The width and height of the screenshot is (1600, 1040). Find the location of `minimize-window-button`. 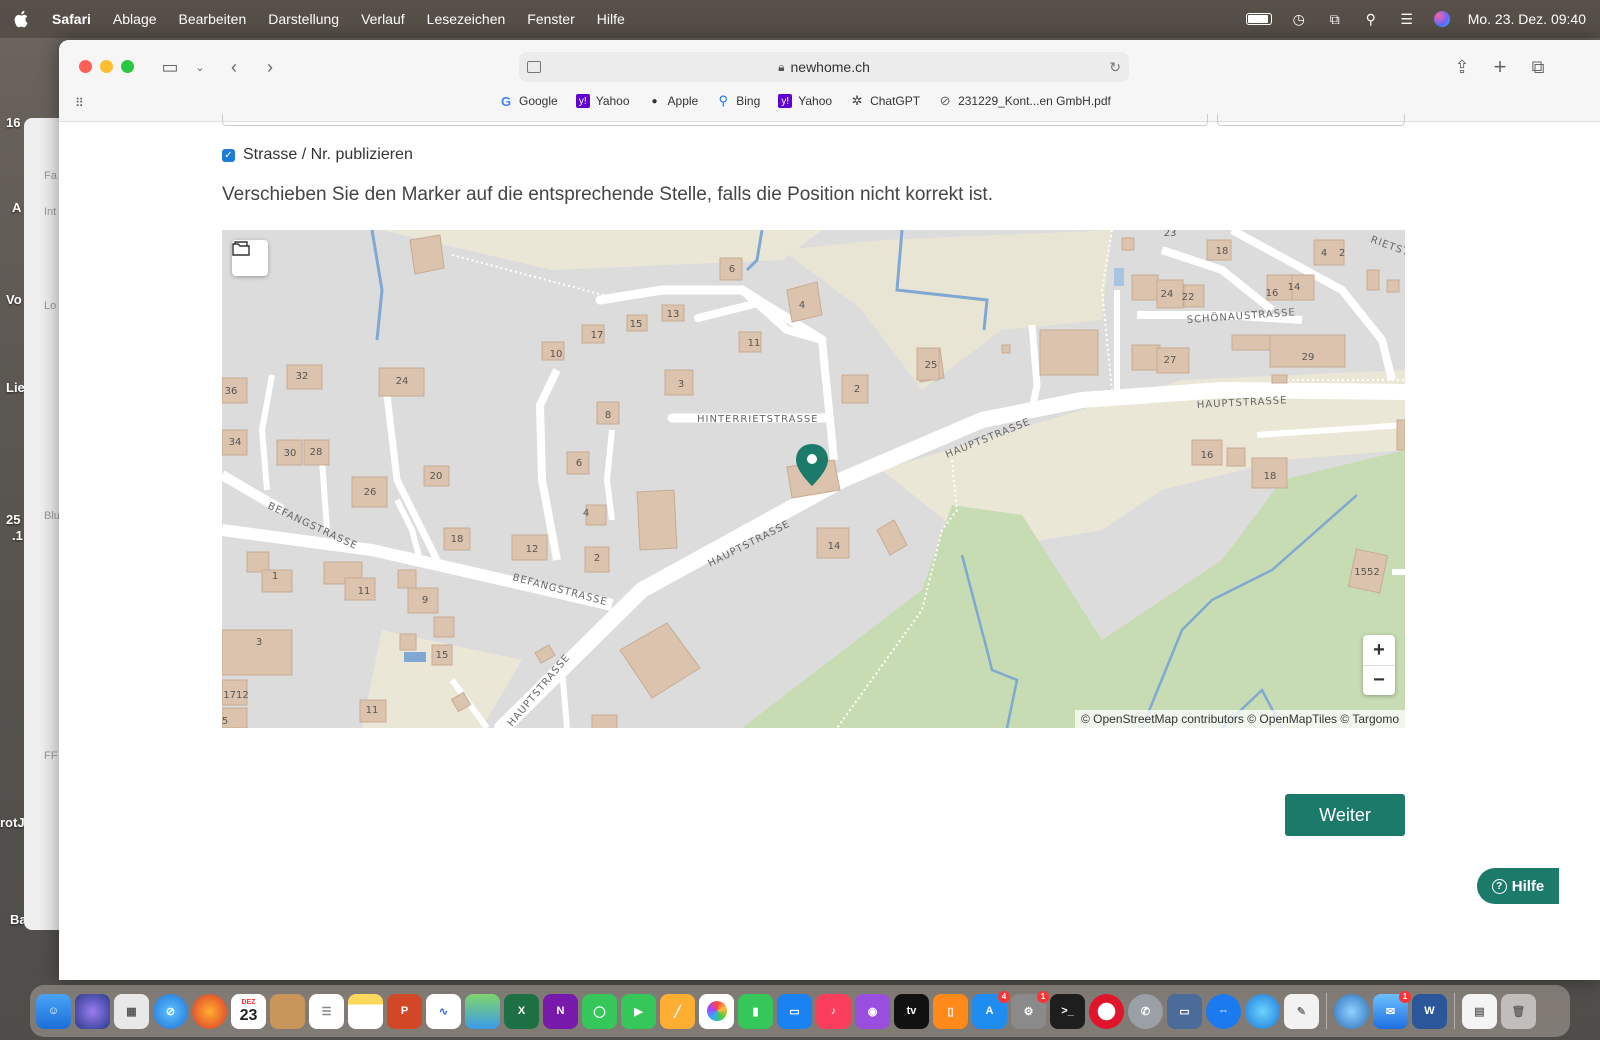

minimize-window-button is located at coordinates (106, 66).